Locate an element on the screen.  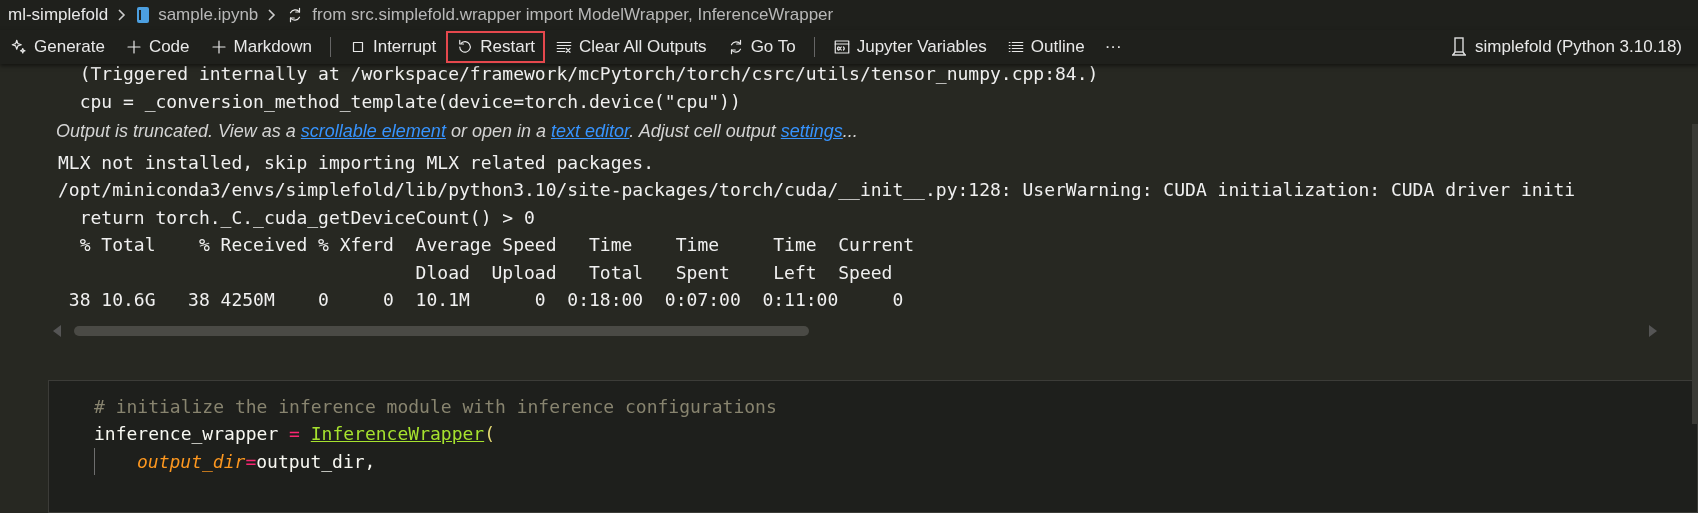
toolbar-button: Interrupt is located at coordinates (392, 47).